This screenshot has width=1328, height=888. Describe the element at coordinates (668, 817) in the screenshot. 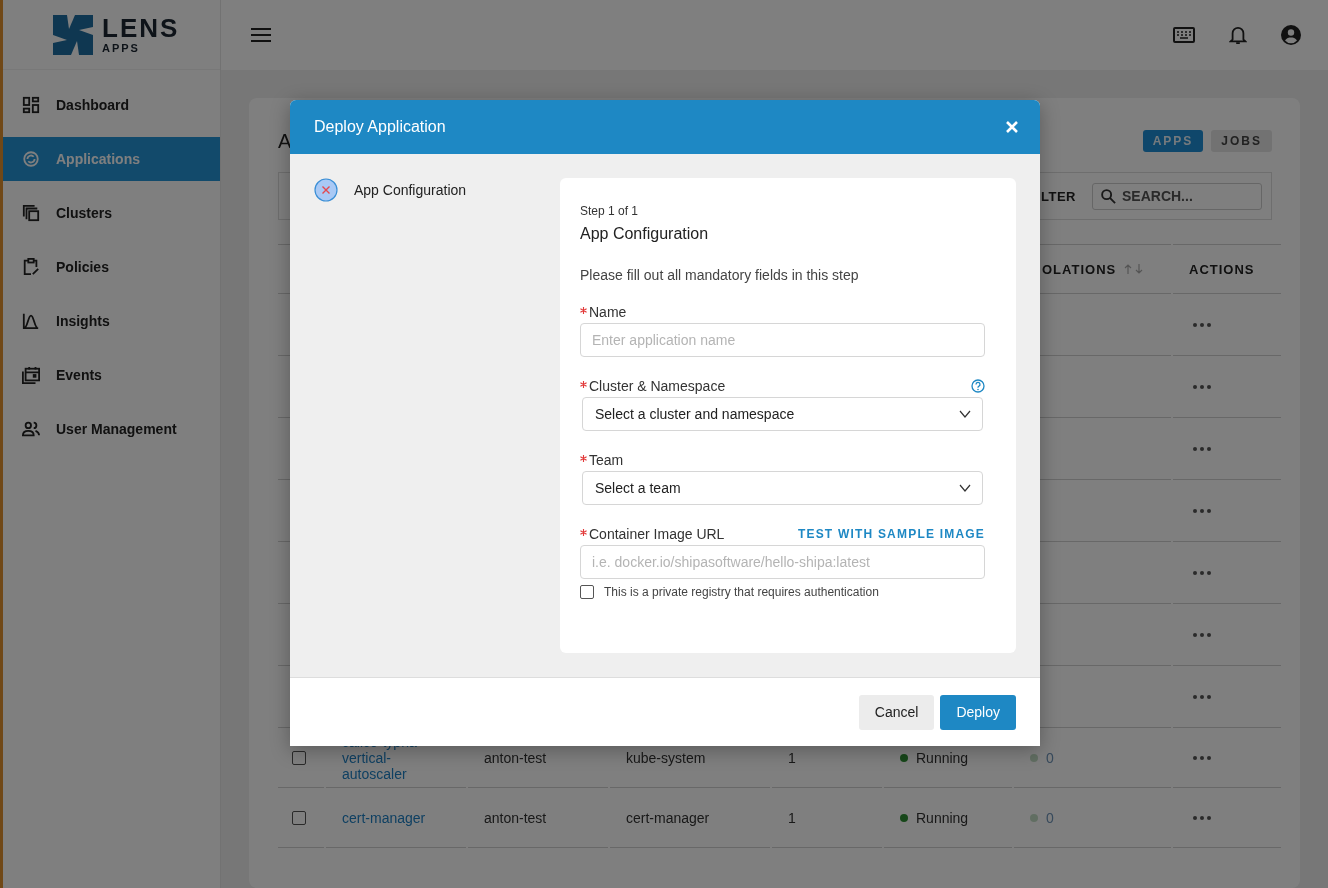

I see `namespace-cell: cert-manager` at that location.